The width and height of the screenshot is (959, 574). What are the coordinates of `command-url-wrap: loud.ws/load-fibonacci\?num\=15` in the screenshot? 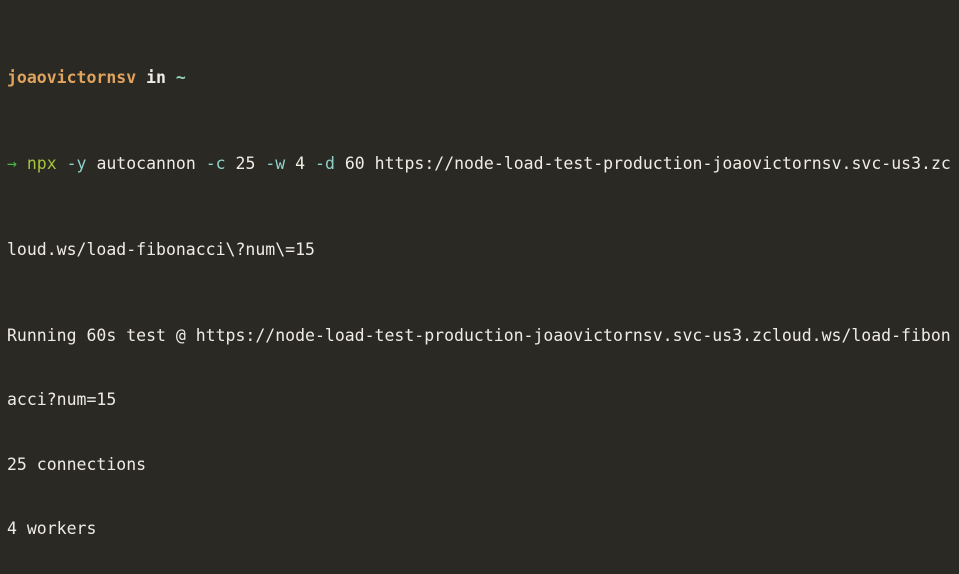 It's located at (161, 249).